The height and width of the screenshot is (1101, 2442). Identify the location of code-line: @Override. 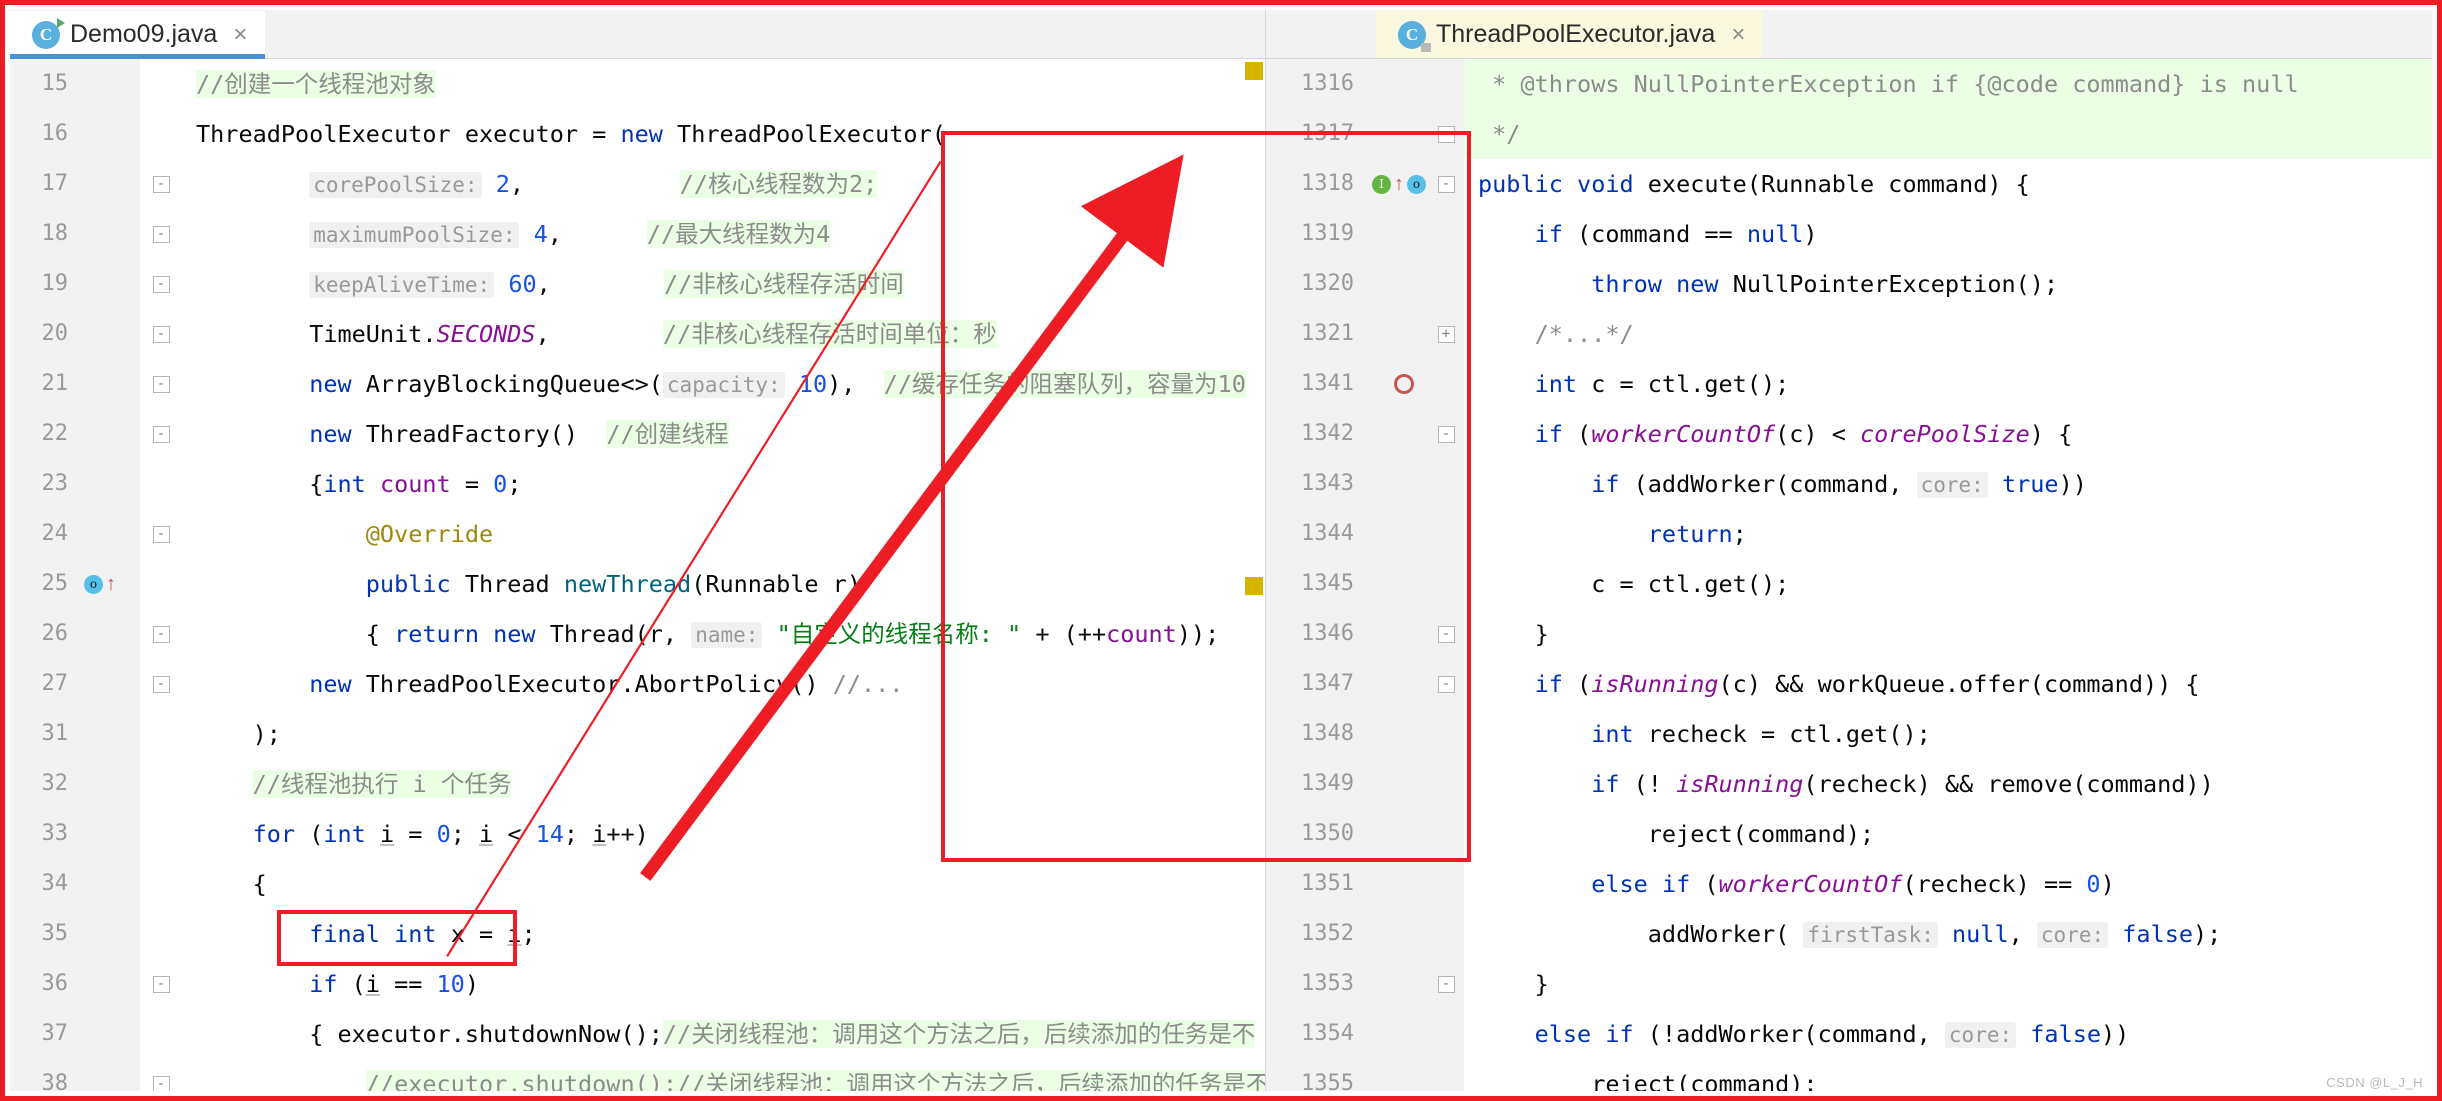
(723, 534).